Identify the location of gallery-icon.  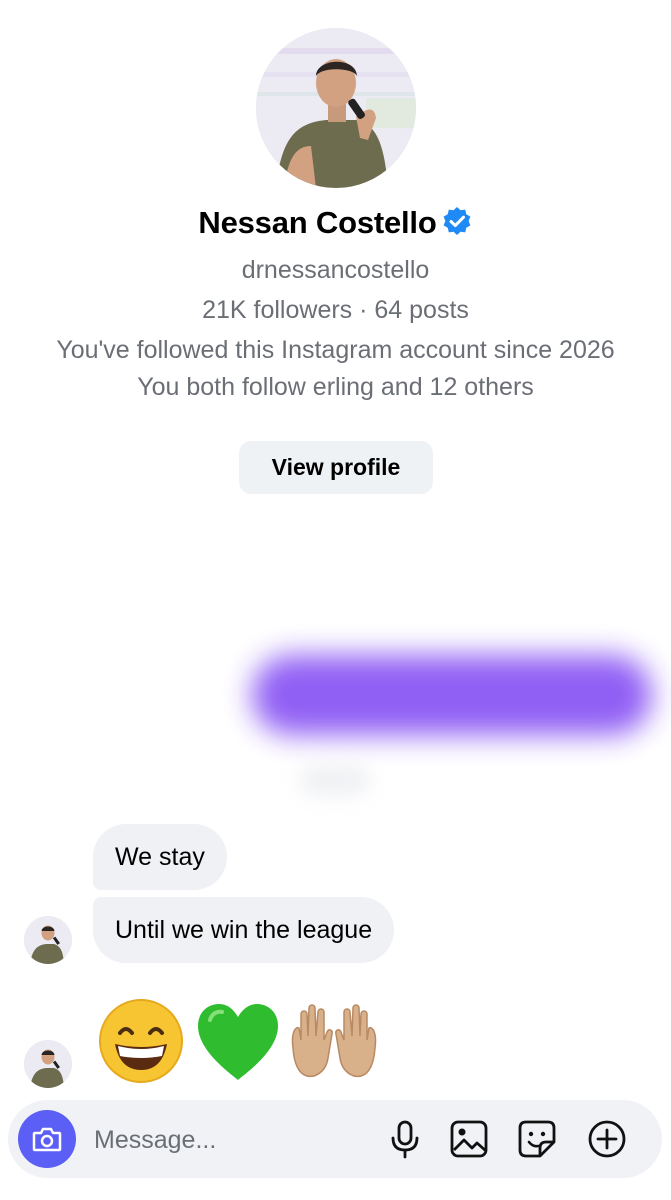
(469, 1139).